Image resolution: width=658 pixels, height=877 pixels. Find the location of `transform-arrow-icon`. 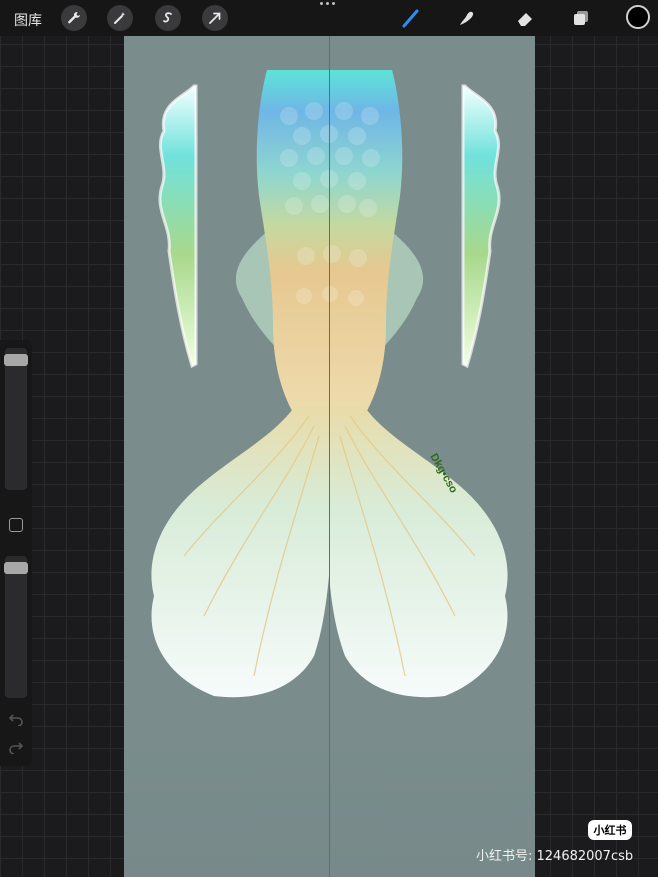

transform-arrow-icon is located at coordinates (215, 18).